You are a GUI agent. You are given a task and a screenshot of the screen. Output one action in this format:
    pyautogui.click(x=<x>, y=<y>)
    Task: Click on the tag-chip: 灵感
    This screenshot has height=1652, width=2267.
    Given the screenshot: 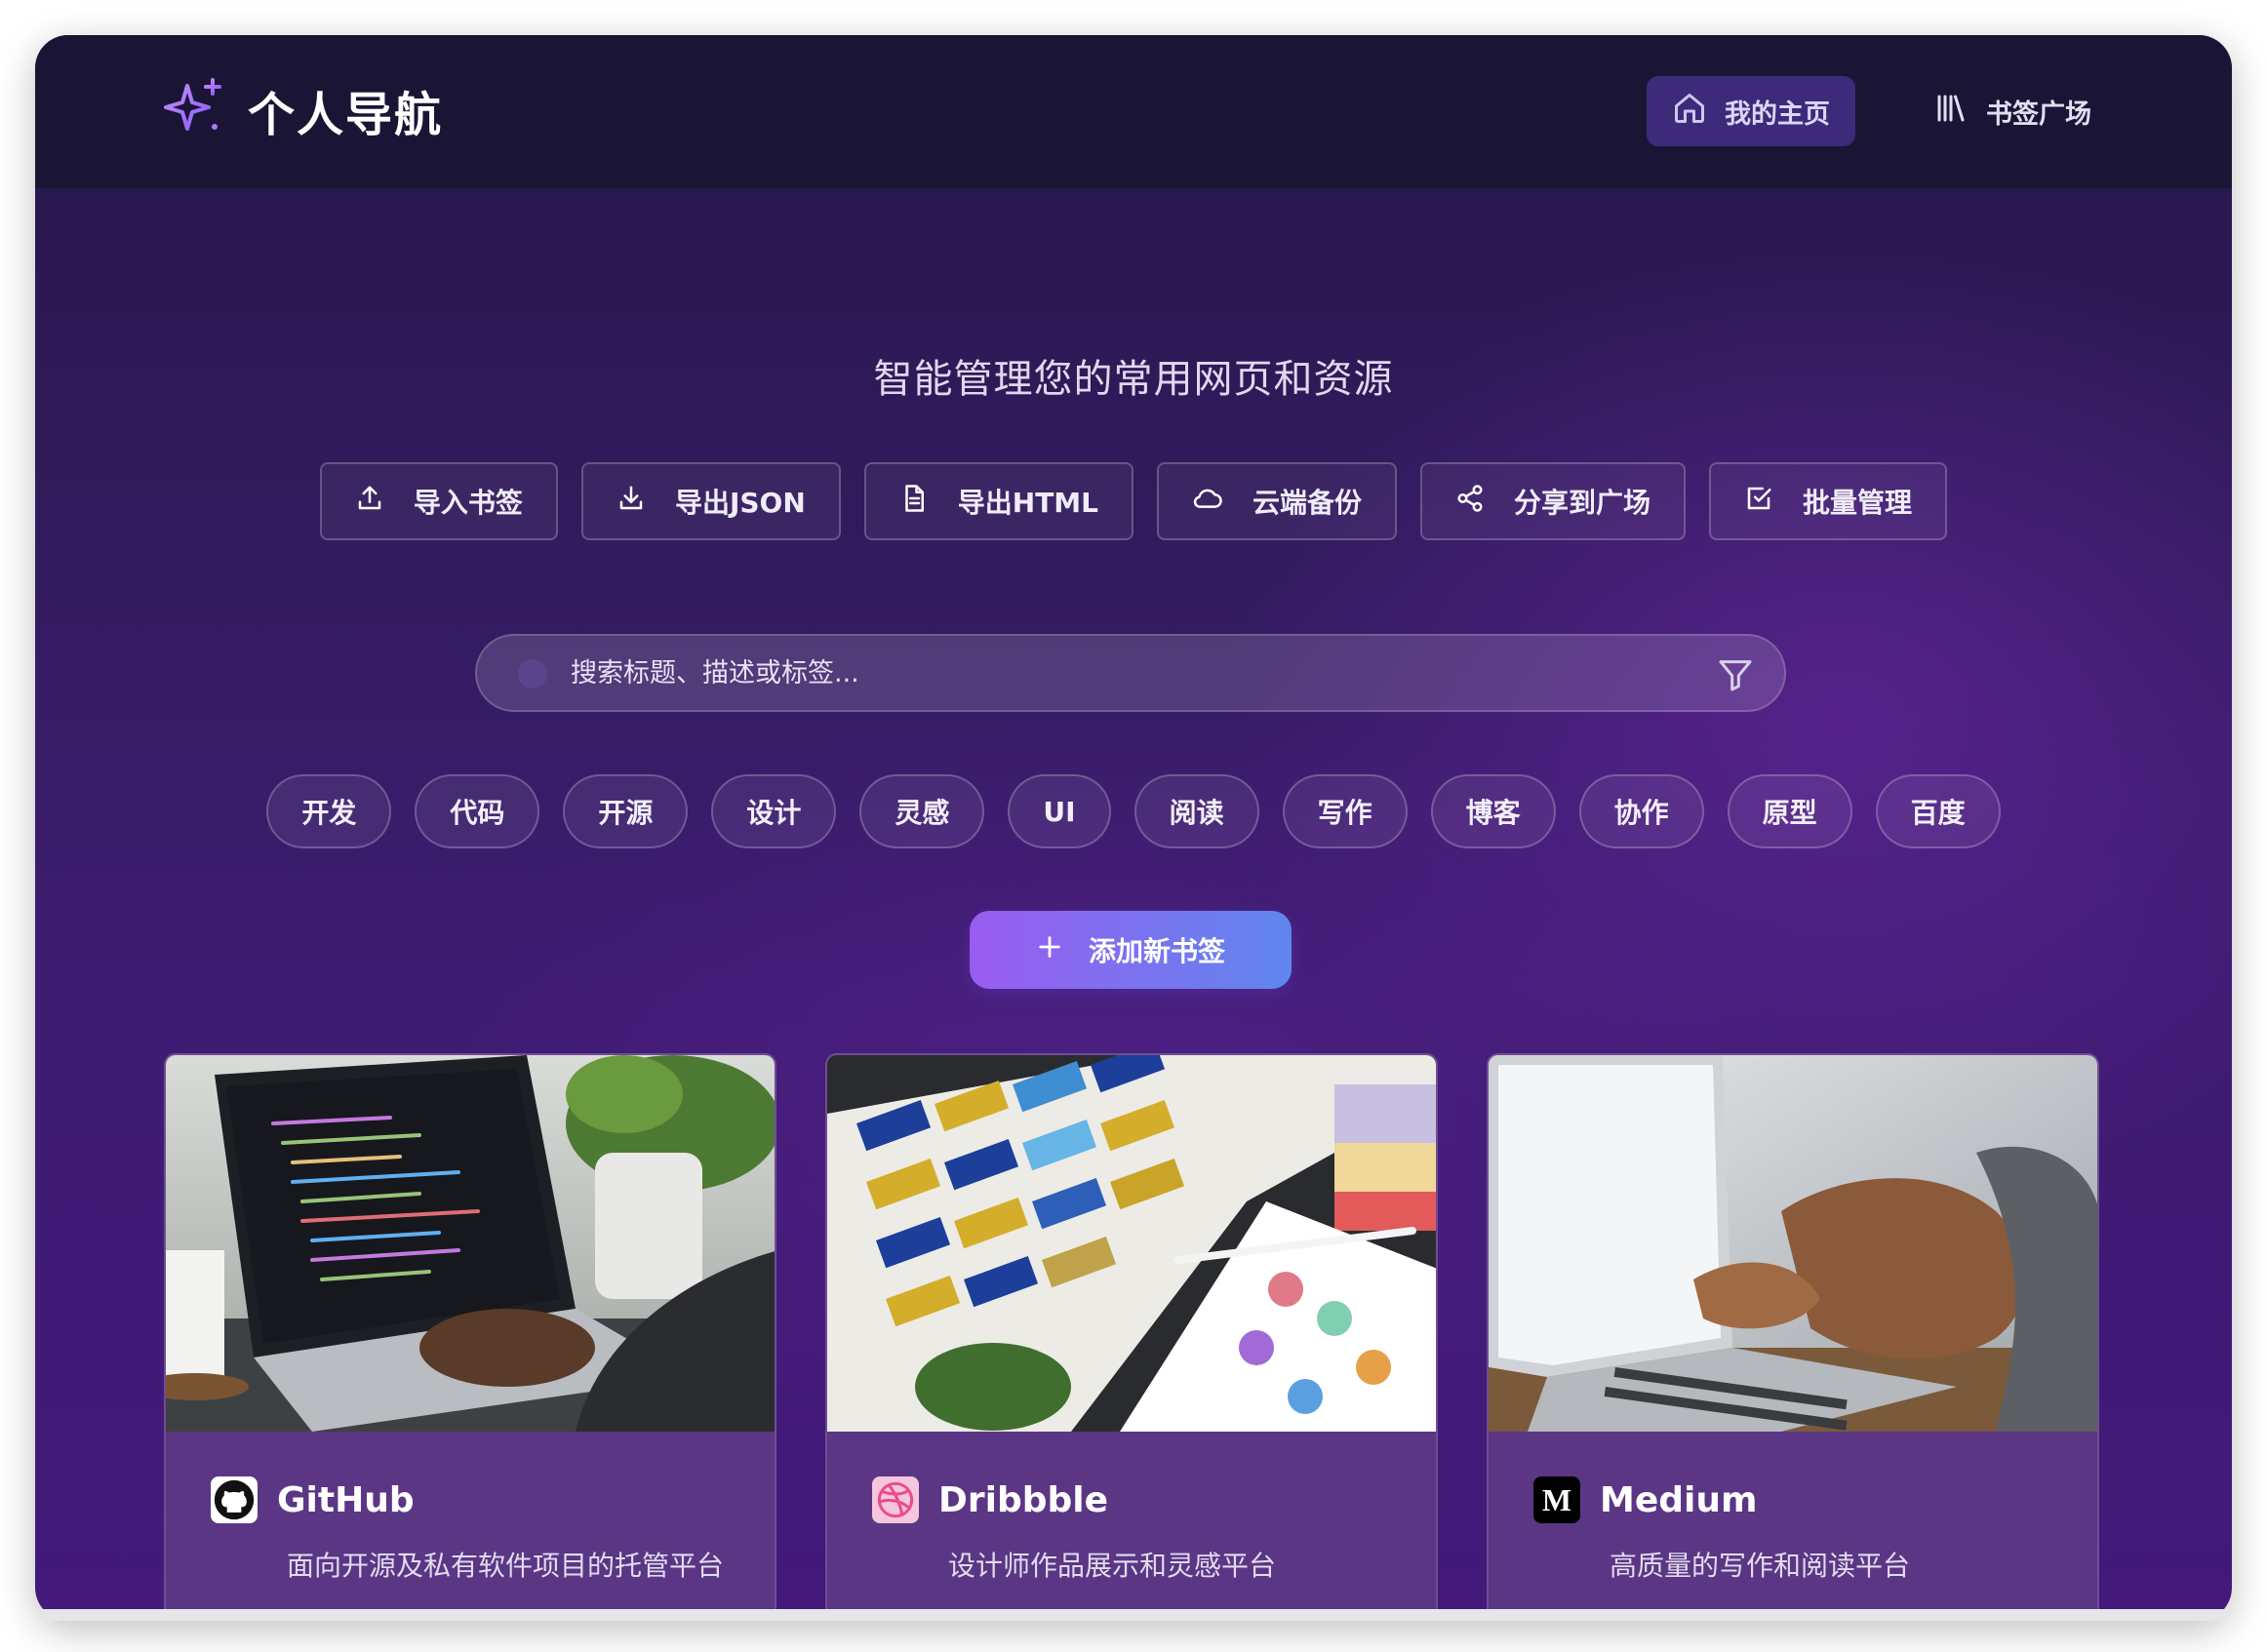 What is the action you would take?
    pyautogui.click(x=922, y=811)
    